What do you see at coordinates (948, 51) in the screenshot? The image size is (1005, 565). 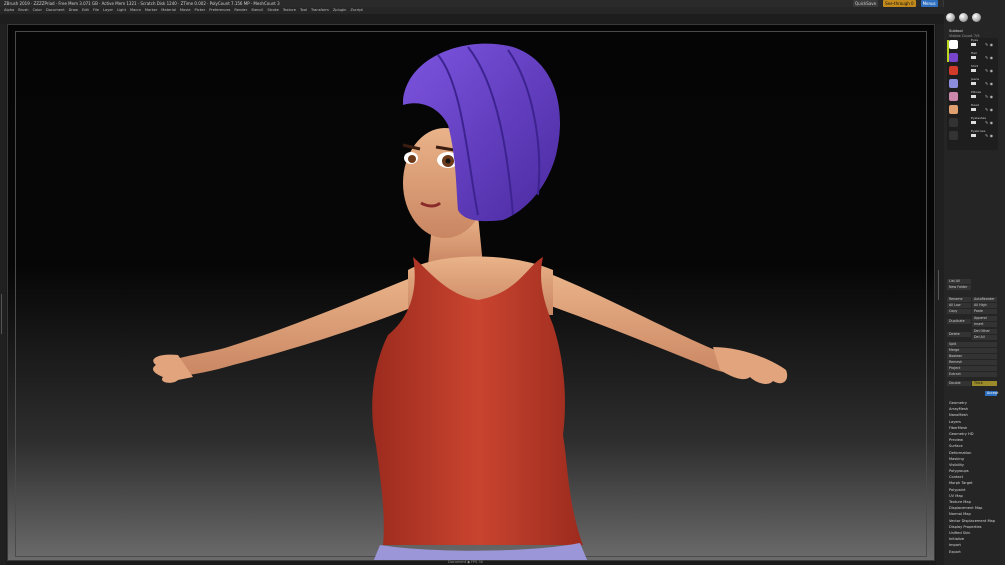 I see `active-subtool-indicator` at bounding box center [948, 51].